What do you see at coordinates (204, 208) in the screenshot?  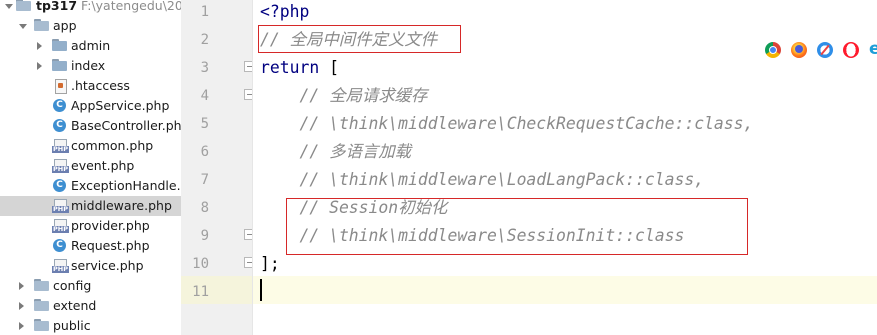 I see `line-number: 8` at bounding box center [204, 208].